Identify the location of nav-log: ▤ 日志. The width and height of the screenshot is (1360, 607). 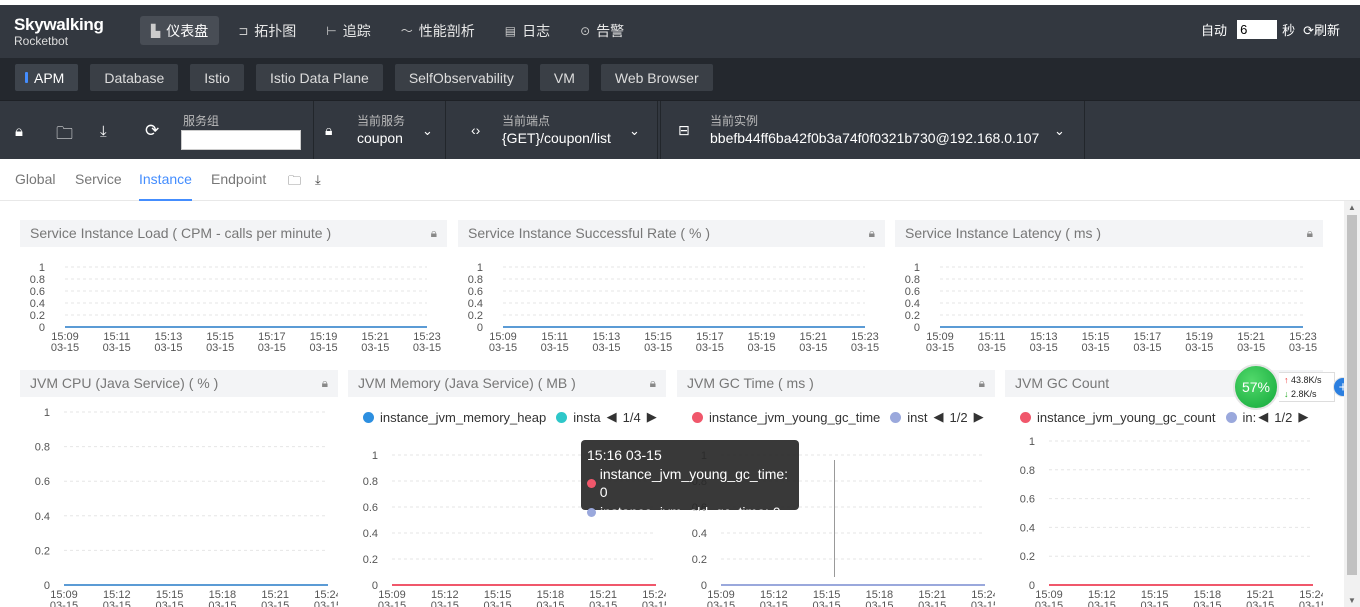
(527, 30).